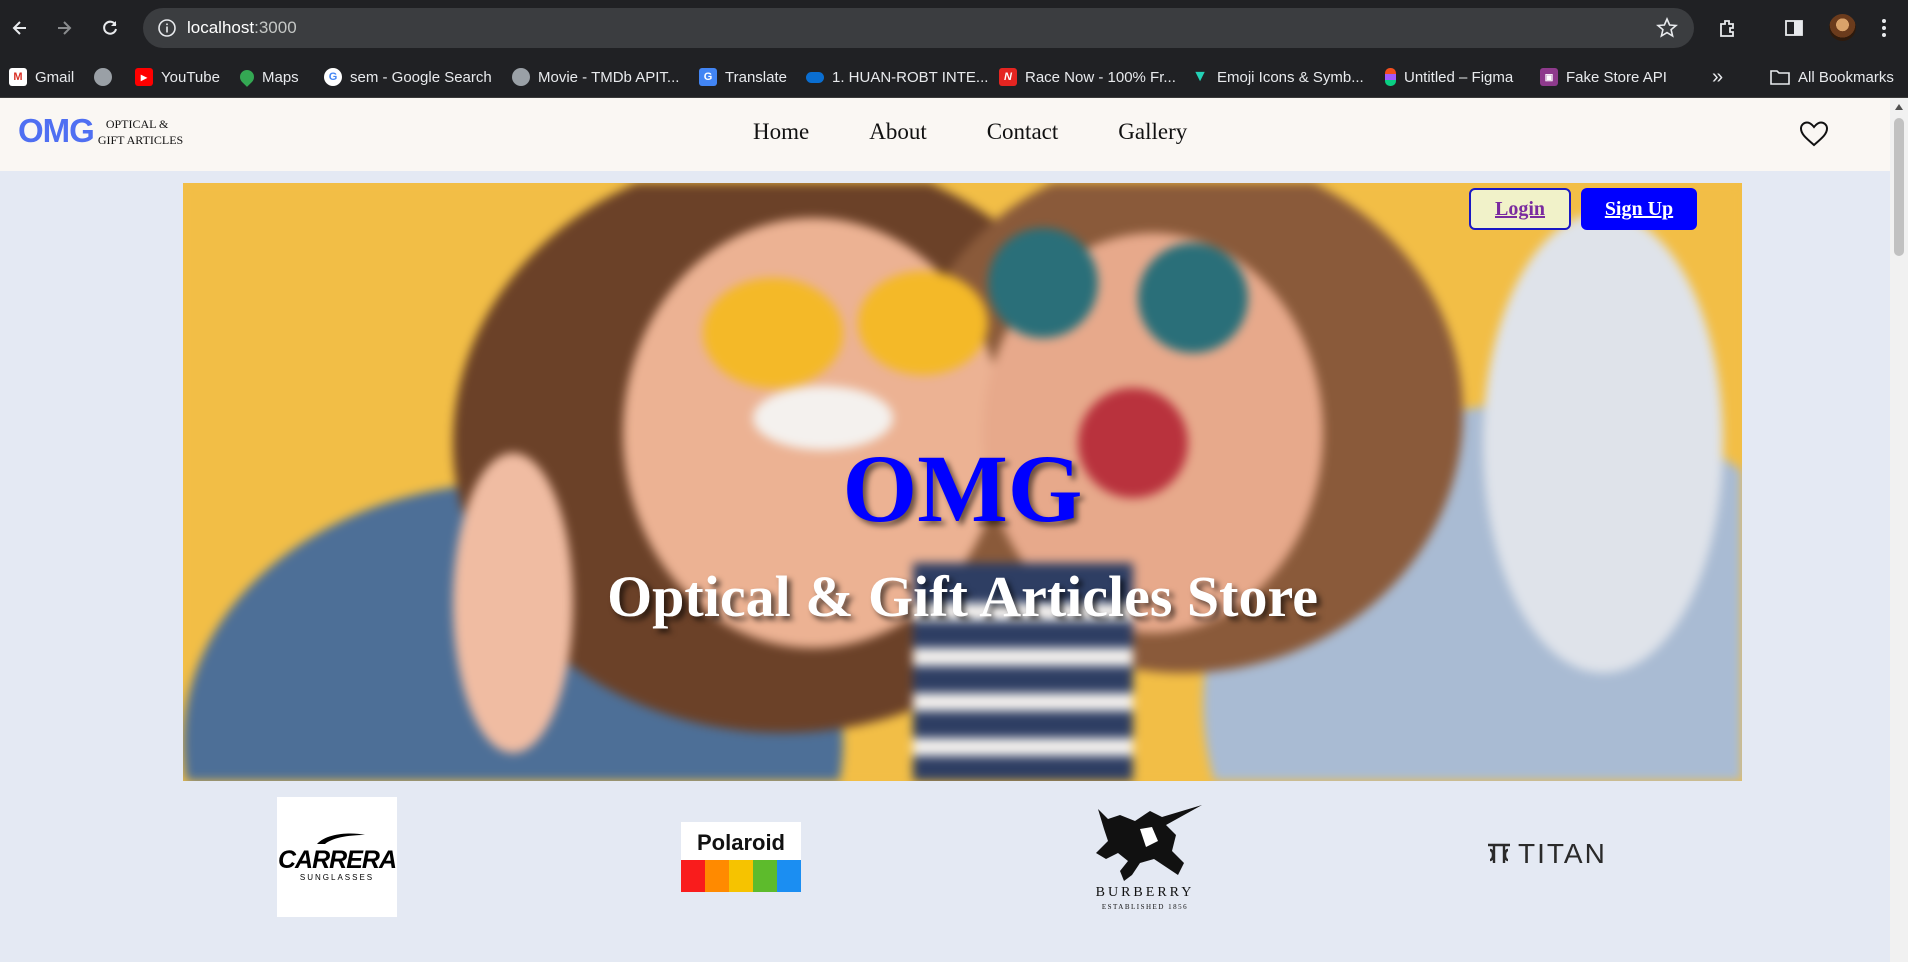  Describe the element at coordinates (1546, 854) in the screenshot. I see `brand-logo-titan: TITAN` at that location.